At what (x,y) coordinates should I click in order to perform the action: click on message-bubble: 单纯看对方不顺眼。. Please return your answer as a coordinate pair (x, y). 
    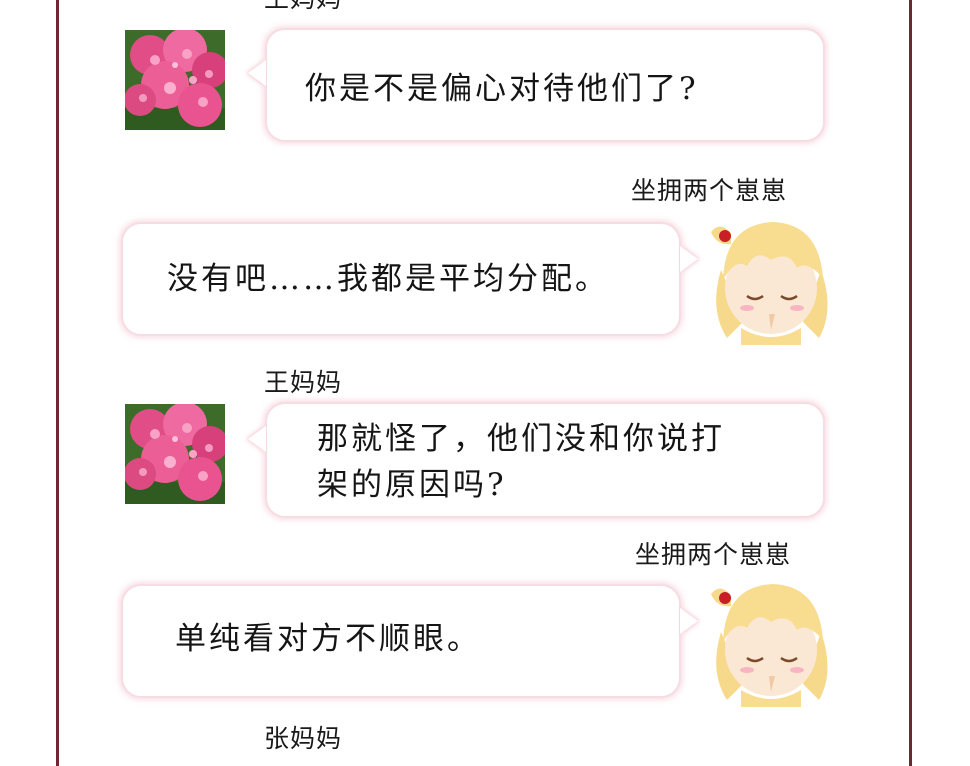
    Looking at the image, I should click on (409, 641).